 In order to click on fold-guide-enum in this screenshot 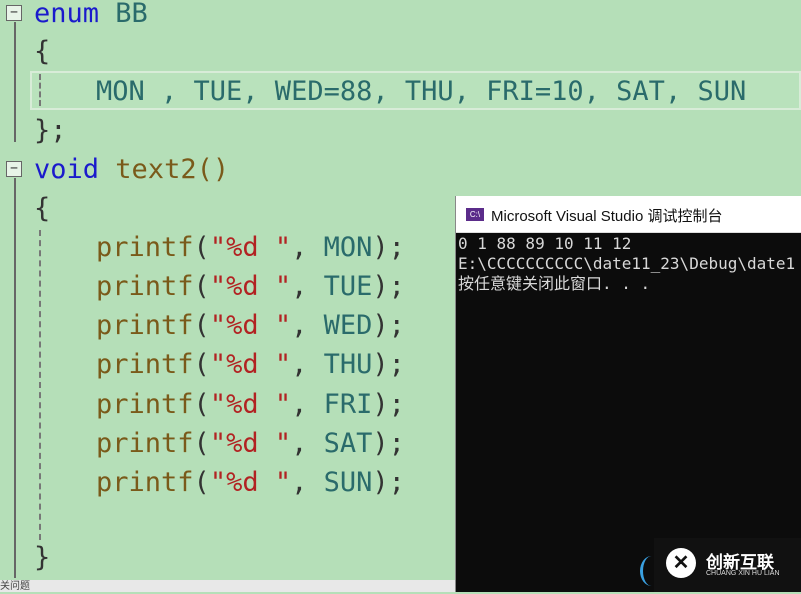, I will do `click(15, 82)`.